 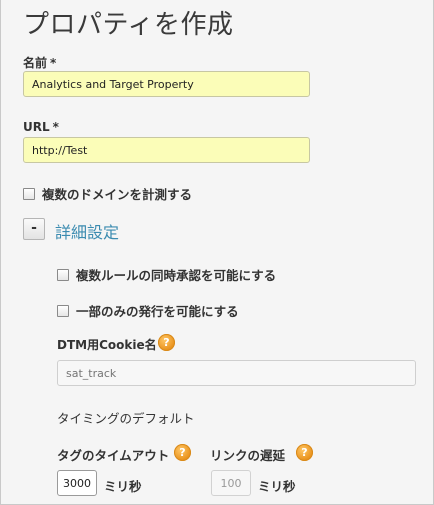 What do you see at coordinates (176, 275) in the screenshot?
I see `concurrent-rules-label: 複数ルールの同時承認を可能にする` at bounding box center [176, 275].